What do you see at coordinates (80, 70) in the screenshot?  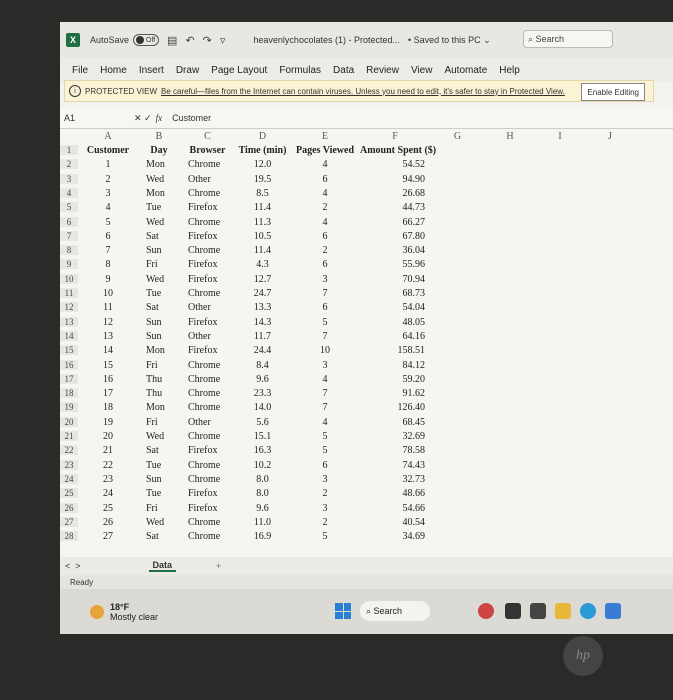 I see `menu-item-file: File` at bounding box center [80, 70].